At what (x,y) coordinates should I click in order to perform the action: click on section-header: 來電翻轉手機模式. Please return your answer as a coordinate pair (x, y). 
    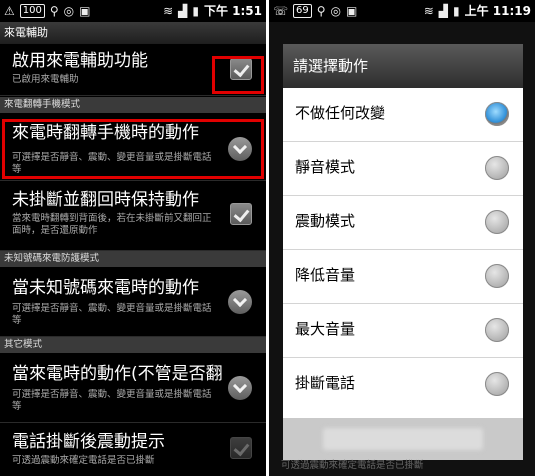
    Looking at the image, I should click on (133, 105).